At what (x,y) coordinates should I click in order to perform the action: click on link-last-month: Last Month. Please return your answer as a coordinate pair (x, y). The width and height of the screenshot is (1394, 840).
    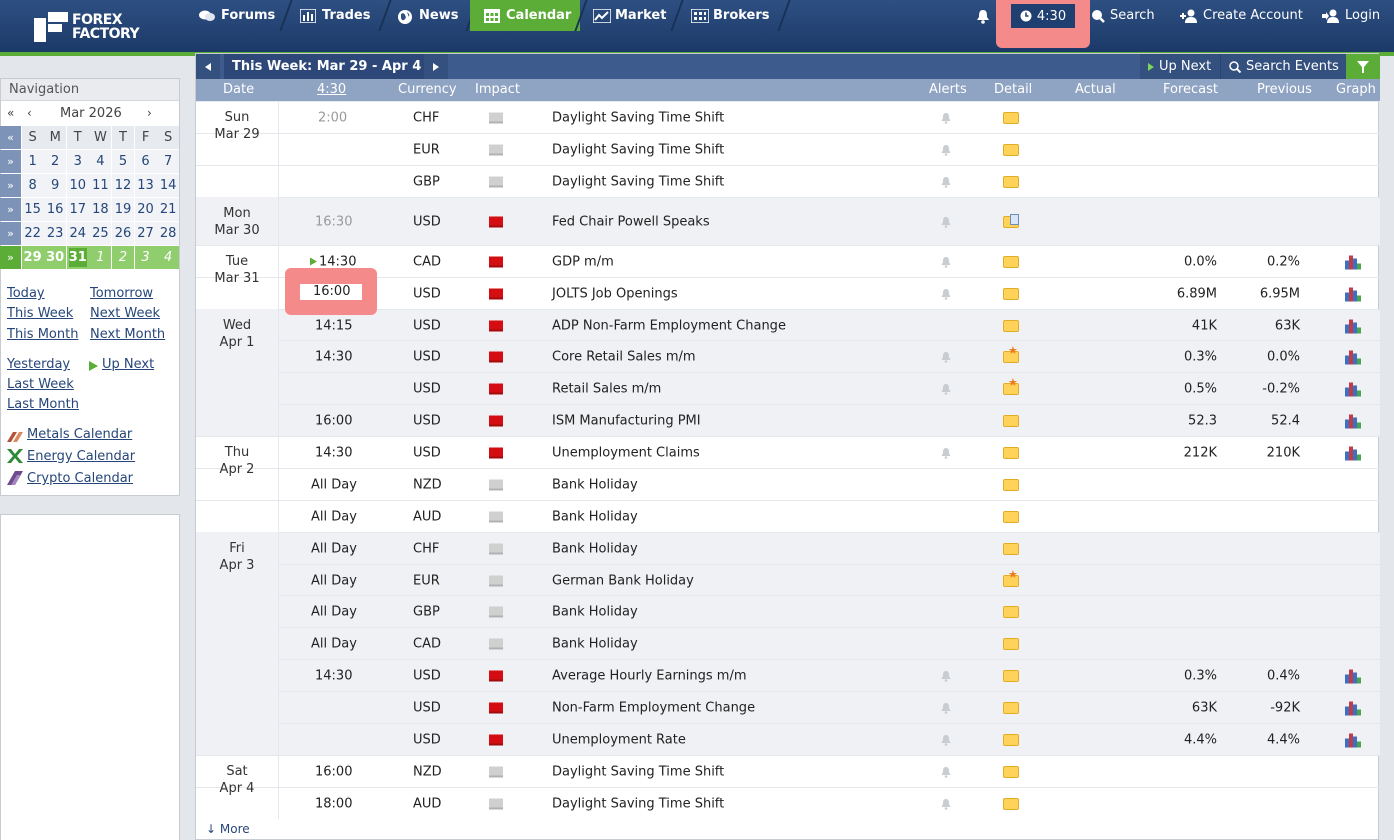
    Looking at the image, I should click on (43, 404).